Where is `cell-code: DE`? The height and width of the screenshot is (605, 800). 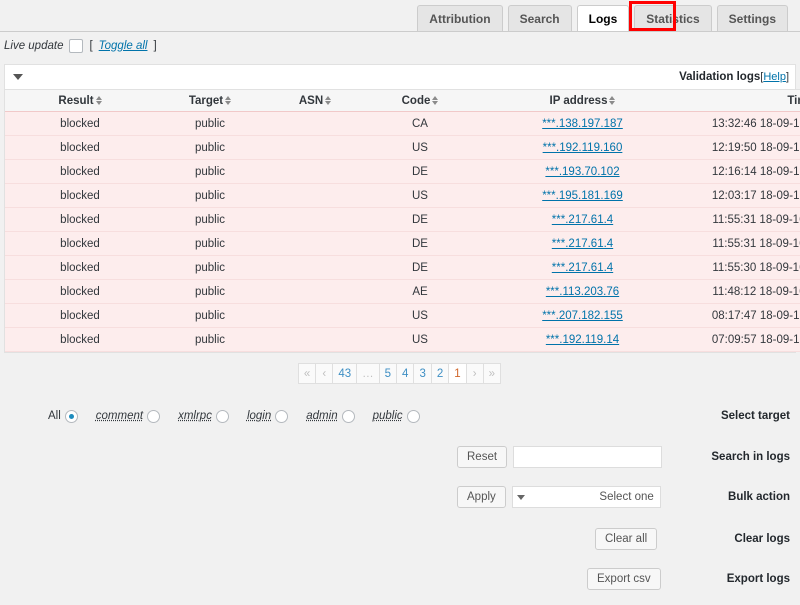
cell-code: DE is located at coordinates (420, 219).